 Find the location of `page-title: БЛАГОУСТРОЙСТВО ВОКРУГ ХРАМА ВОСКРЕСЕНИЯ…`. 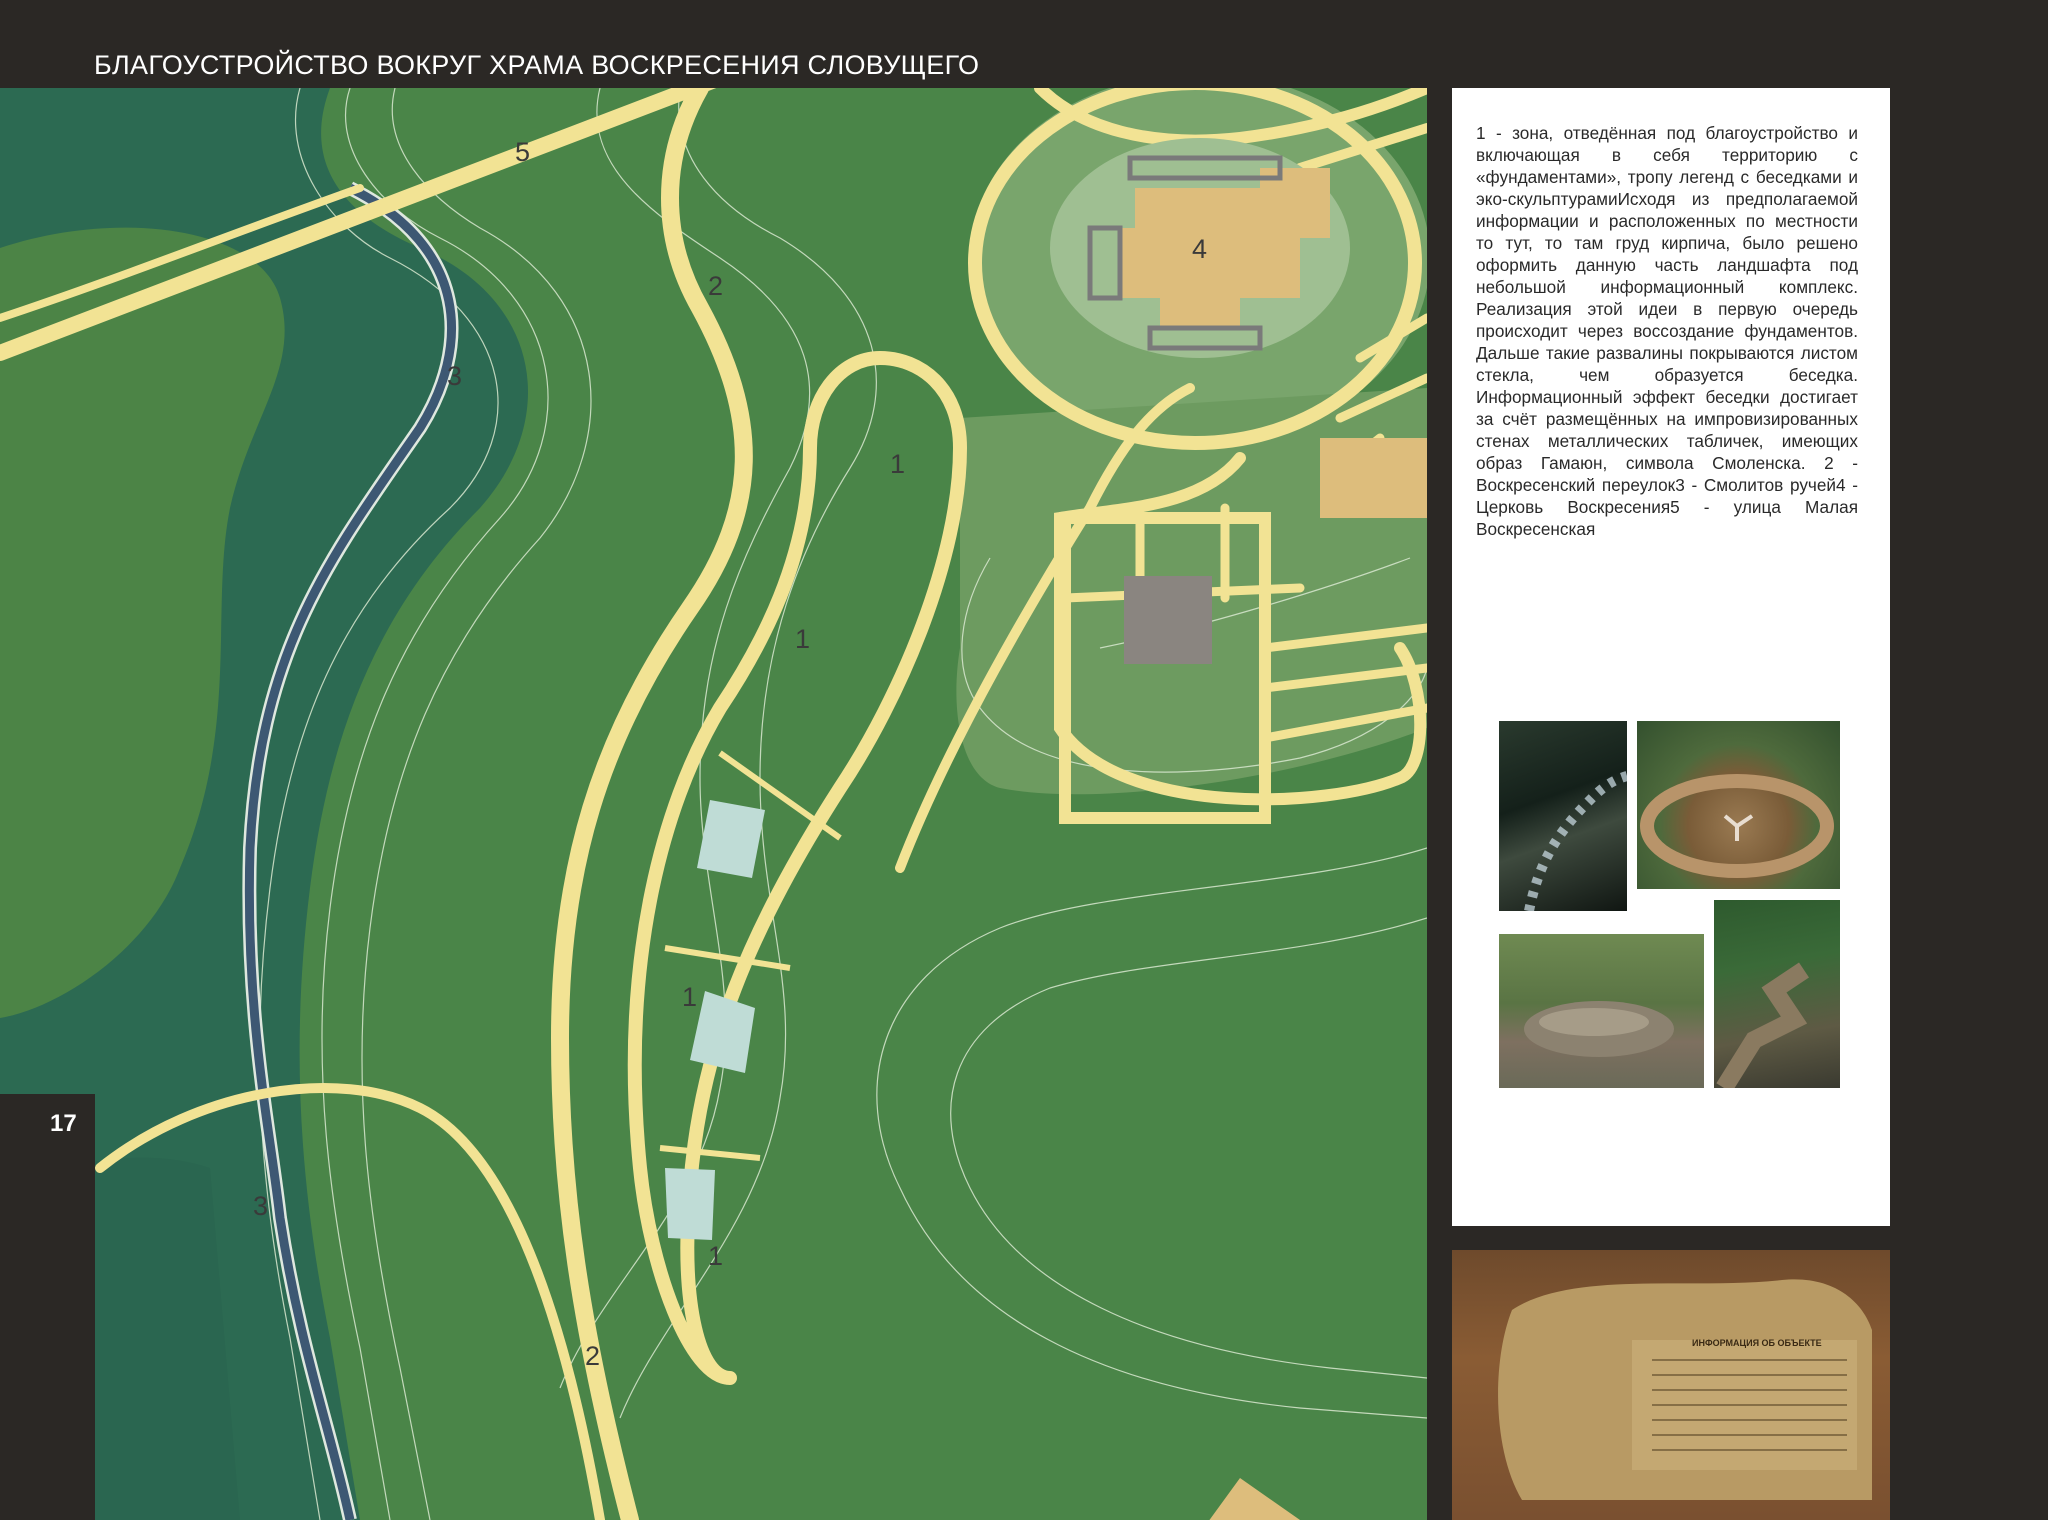

page-title: БЛАГОУСТРОЙСТВО ВОКРУГ ХРАМА ВОСКРЕСЕНИЯ… is located at coordinates (537, 65).